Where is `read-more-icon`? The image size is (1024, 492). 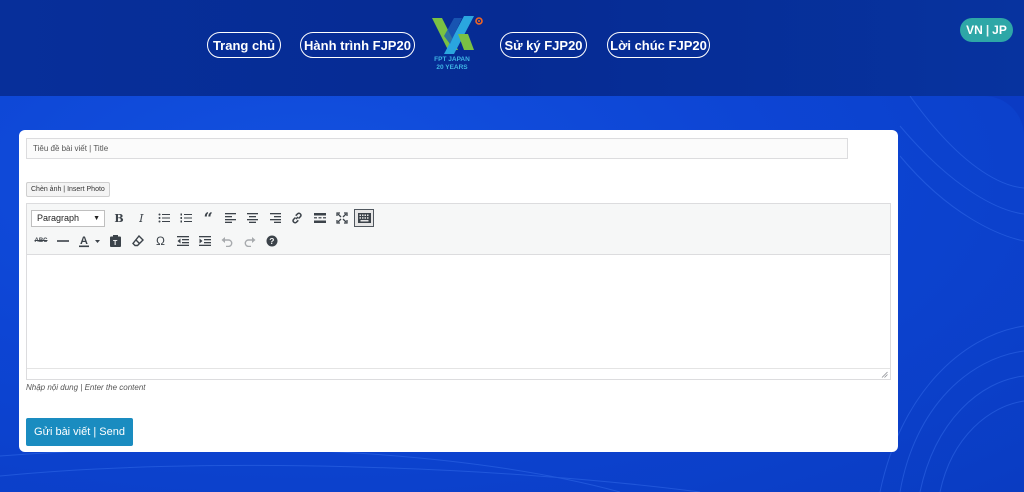 read-more-icon is located at coordinates (320, 218).